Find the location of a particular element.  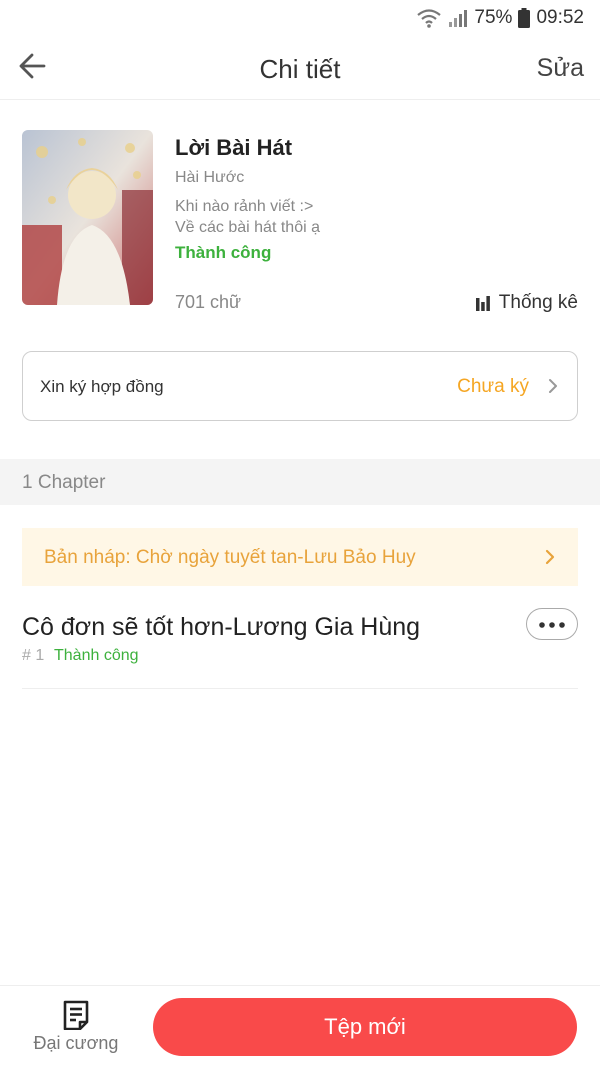

stats-button: Thống kê is located at coordinates (526, 303).